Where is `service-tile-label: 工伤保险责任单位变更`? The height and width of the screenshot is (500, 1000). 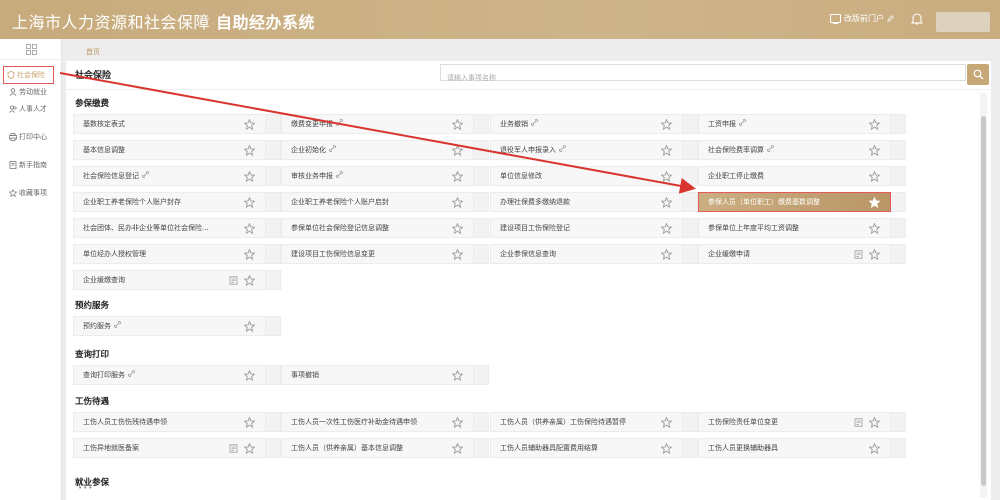
service-tile-label: 工伤保险责任单位变更 is located at coordinates (743, 422).